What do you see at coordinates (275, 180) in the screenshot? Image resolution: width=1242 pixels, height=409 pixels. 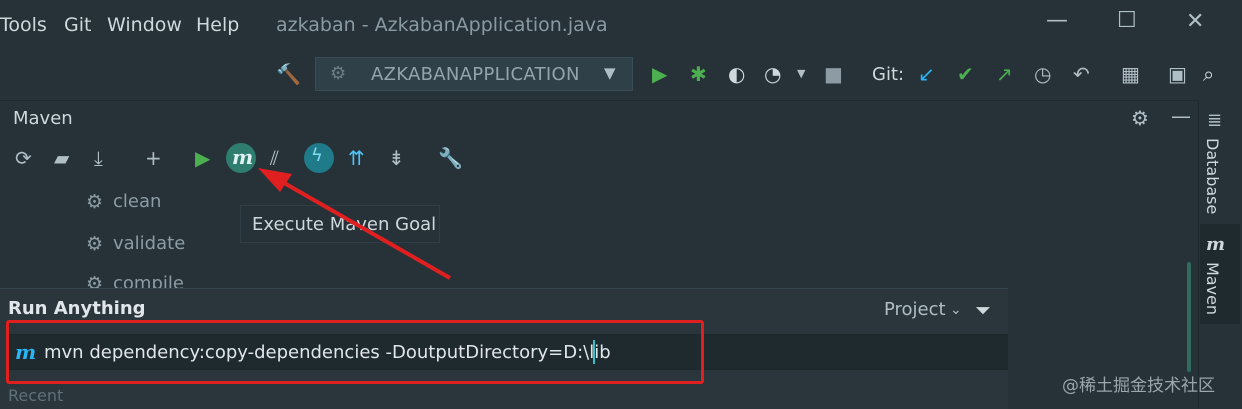 I see `arrow-head` at bounding box center [275, 180].